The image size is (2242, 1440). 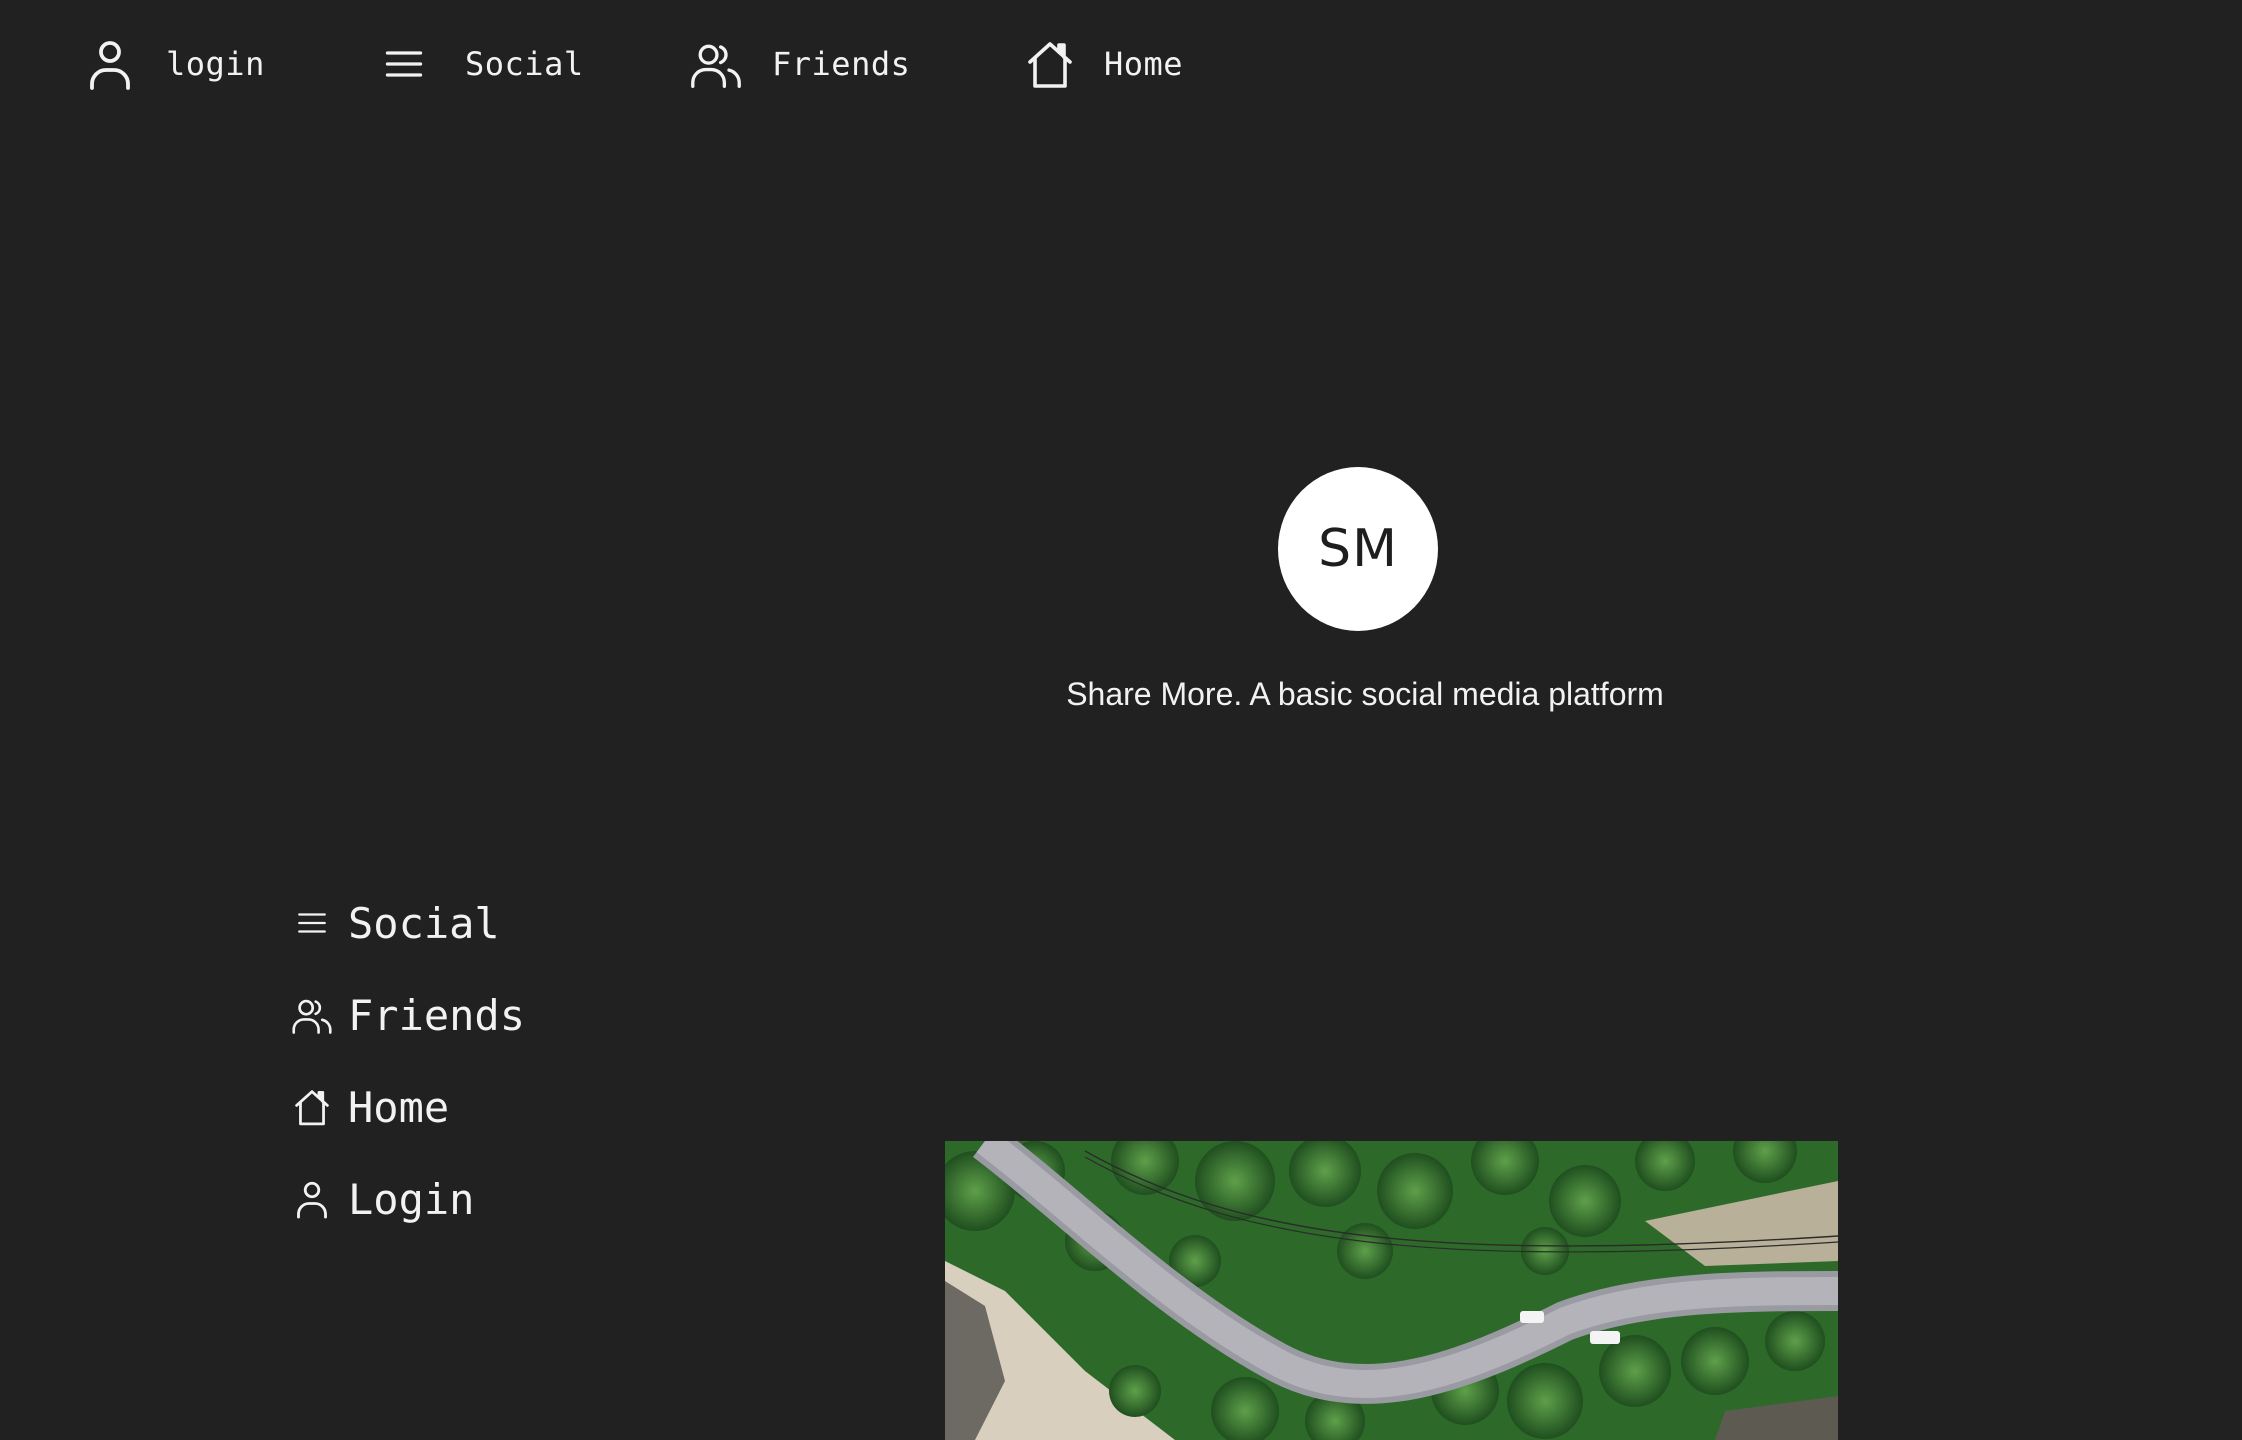 I want to click on sidenav-social-link: Social, so click(x=395, y=923).